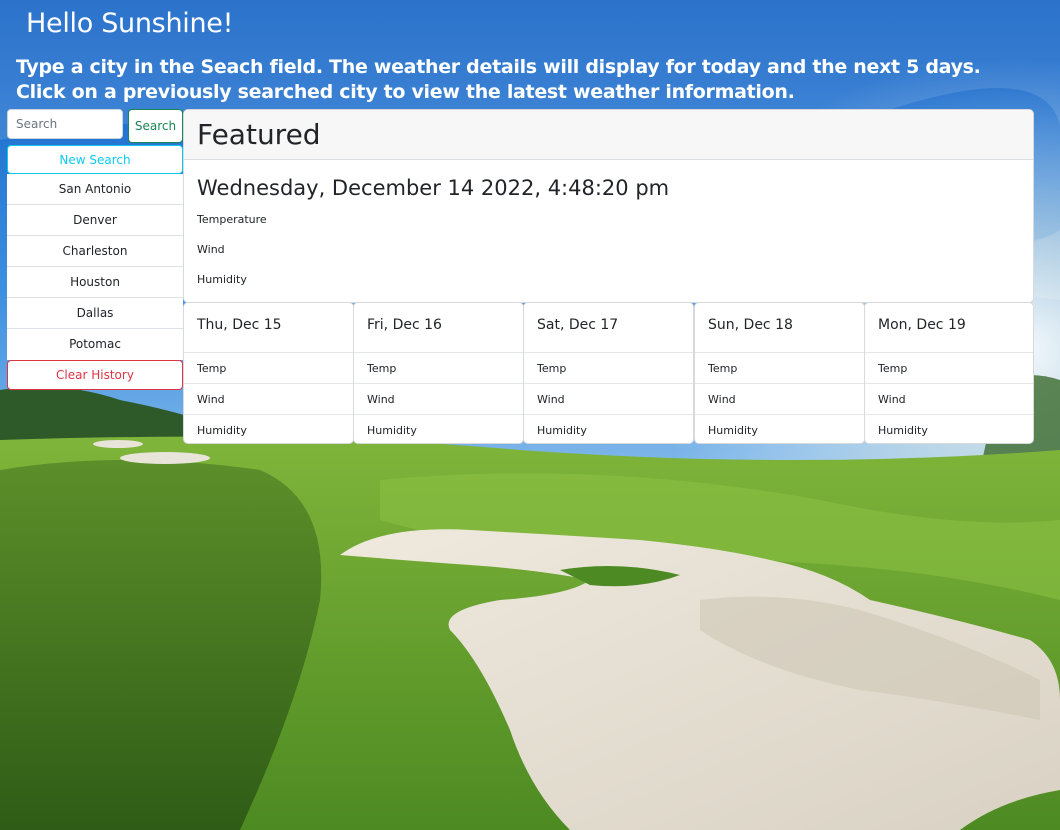 The width and height of the screenshot is (1060, 830). What do you see at coordinates (211, 249) in the screenshot?
I see `wind-label: Wind` at bounding box center [211, 249].